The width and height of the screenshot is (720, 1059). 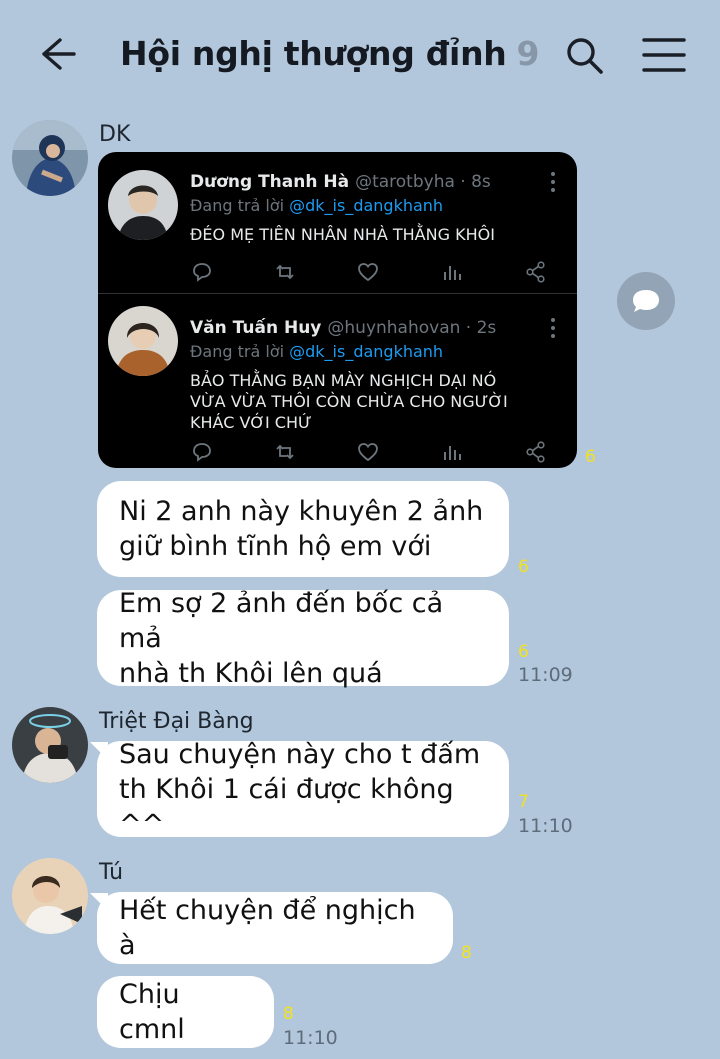 I want to click on tweet-handle: @huynhahovan · 2s, so click(x=412, y=328).